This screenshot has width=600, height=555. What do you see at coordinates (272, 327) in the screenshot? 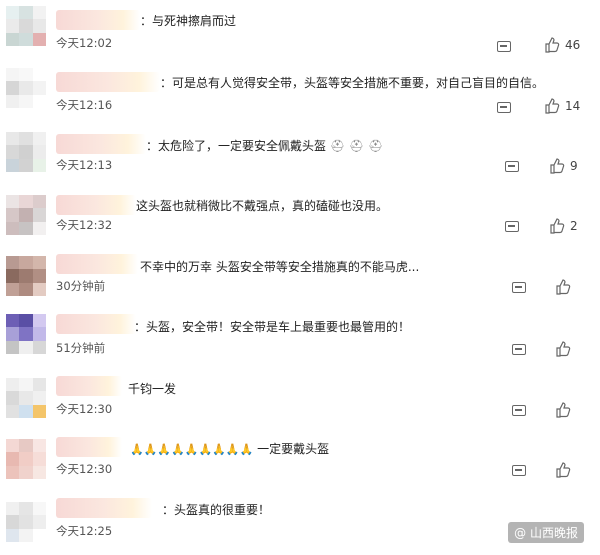
I see `comment-text: ：头盔，安全带！安全带是车上最重要也最管用的！` at bounding box center [272, 327].